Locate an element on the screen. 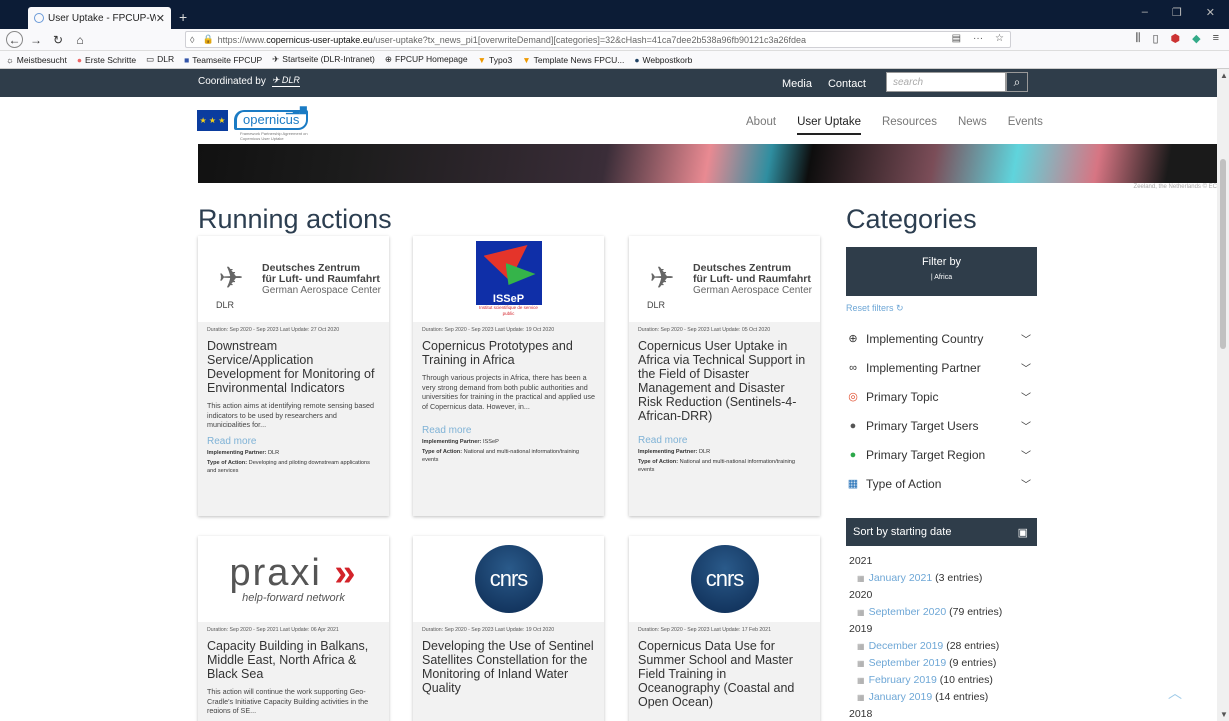 This screenshot has width=1229, height=721. bookmark-star-icon: ☆ is located at coordinates (999, 38).